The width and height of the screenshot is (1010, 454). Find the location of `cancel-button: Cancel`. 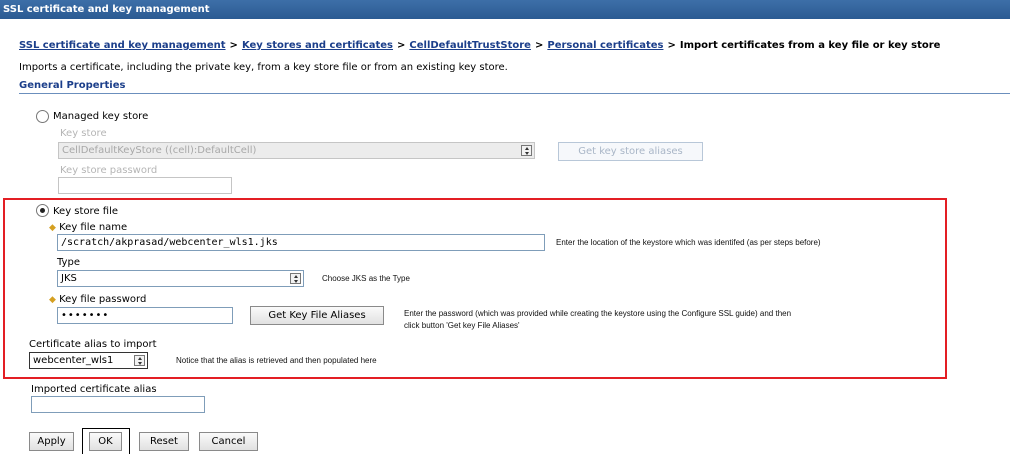

cancel-button: Cancel is located at coordinates (228, 441).